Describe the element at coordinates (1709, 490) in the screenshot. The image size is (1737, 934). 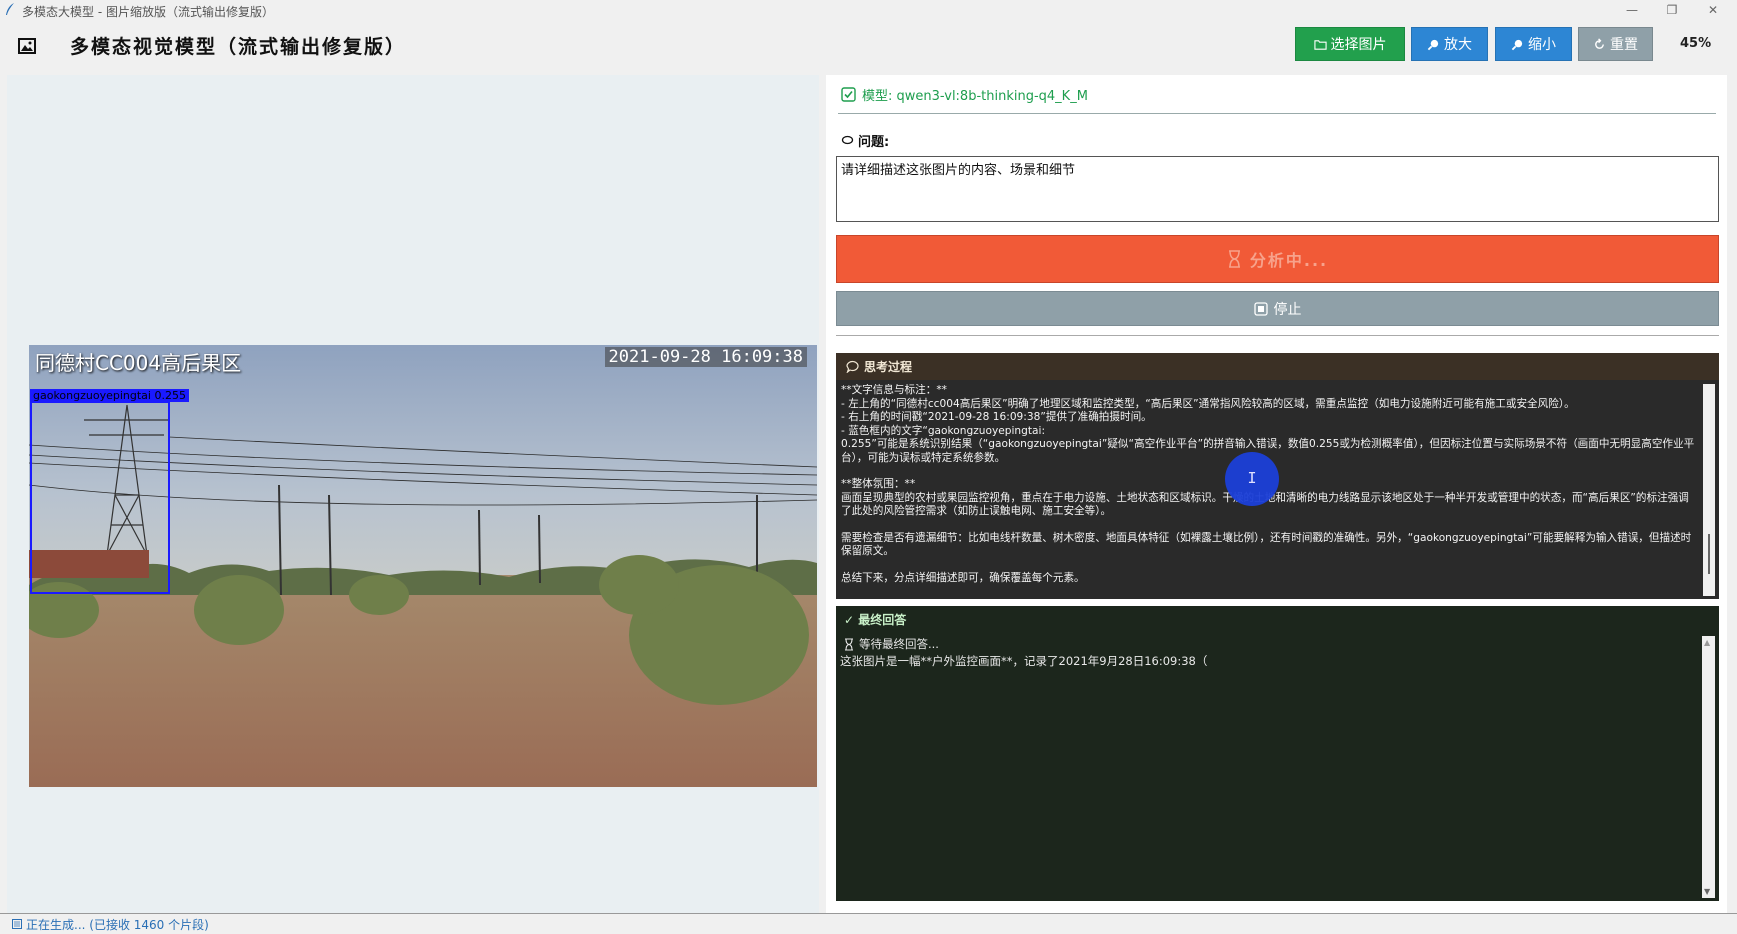
I see `thinking-scrollbar` at that location.